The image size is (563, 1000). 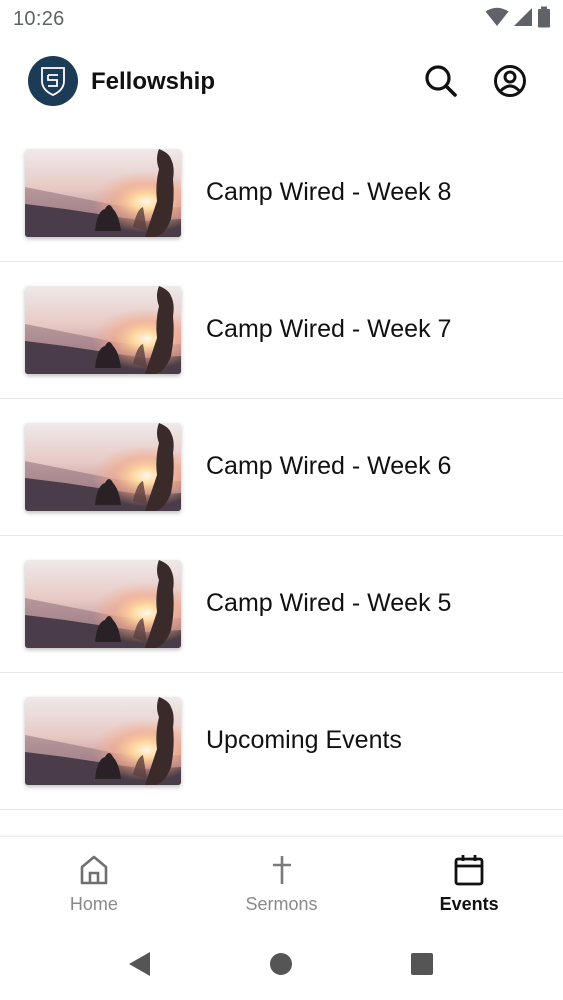 I want to click on calendar-icon, so click(x=469, y=870).